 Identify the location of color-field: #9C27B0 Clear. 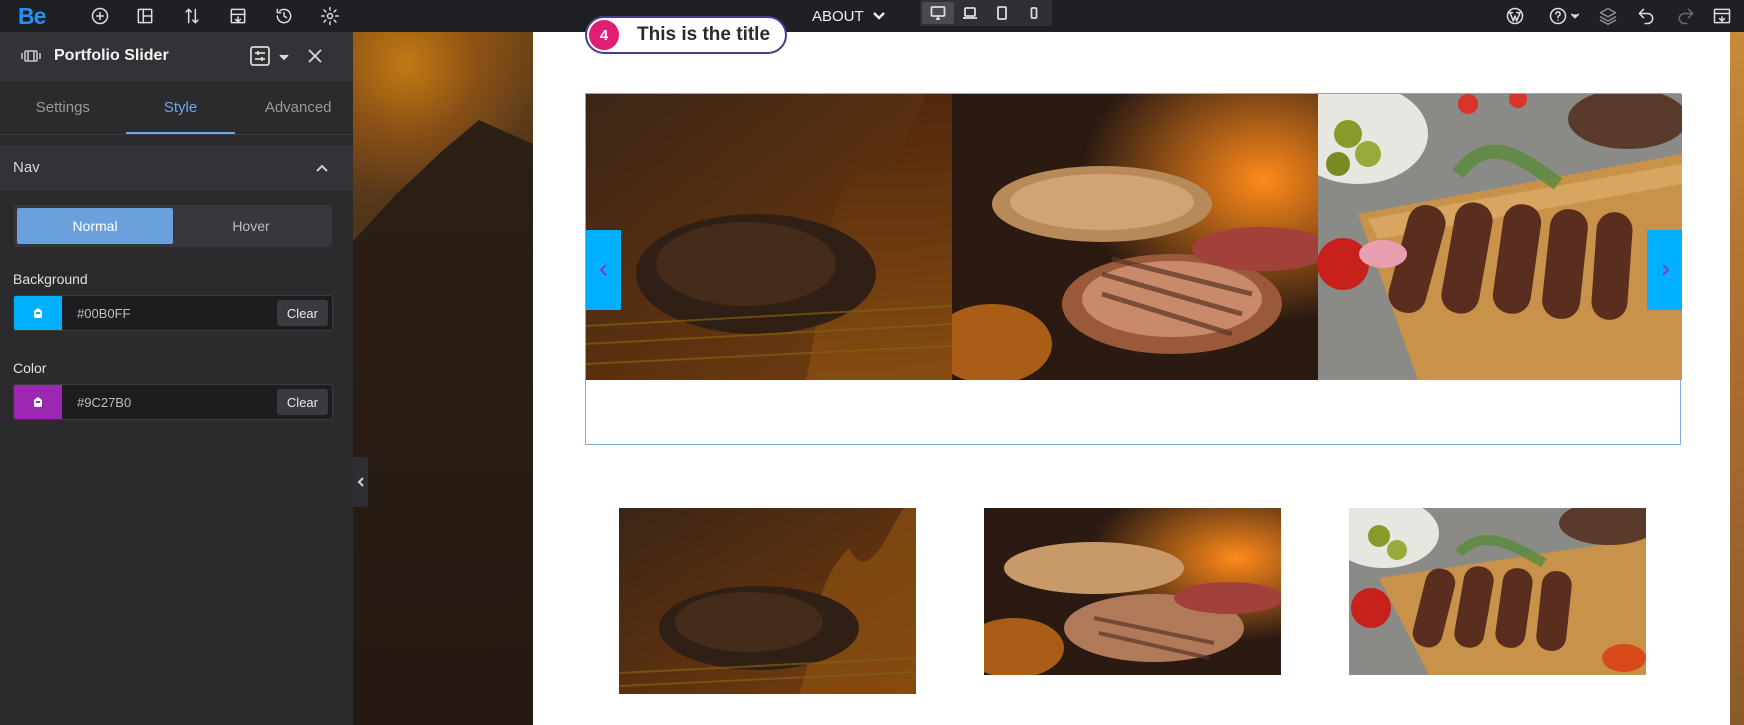
(173, 402).